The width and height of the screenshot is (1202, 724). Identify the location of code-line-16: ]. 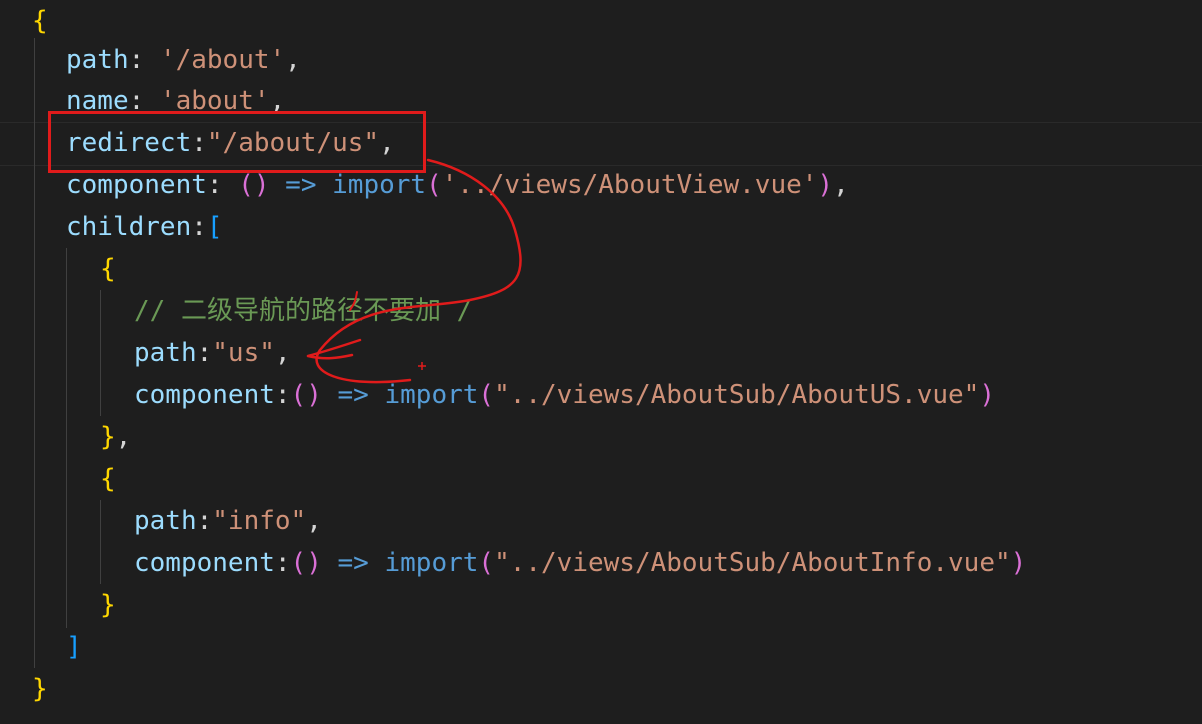
(74, 647).